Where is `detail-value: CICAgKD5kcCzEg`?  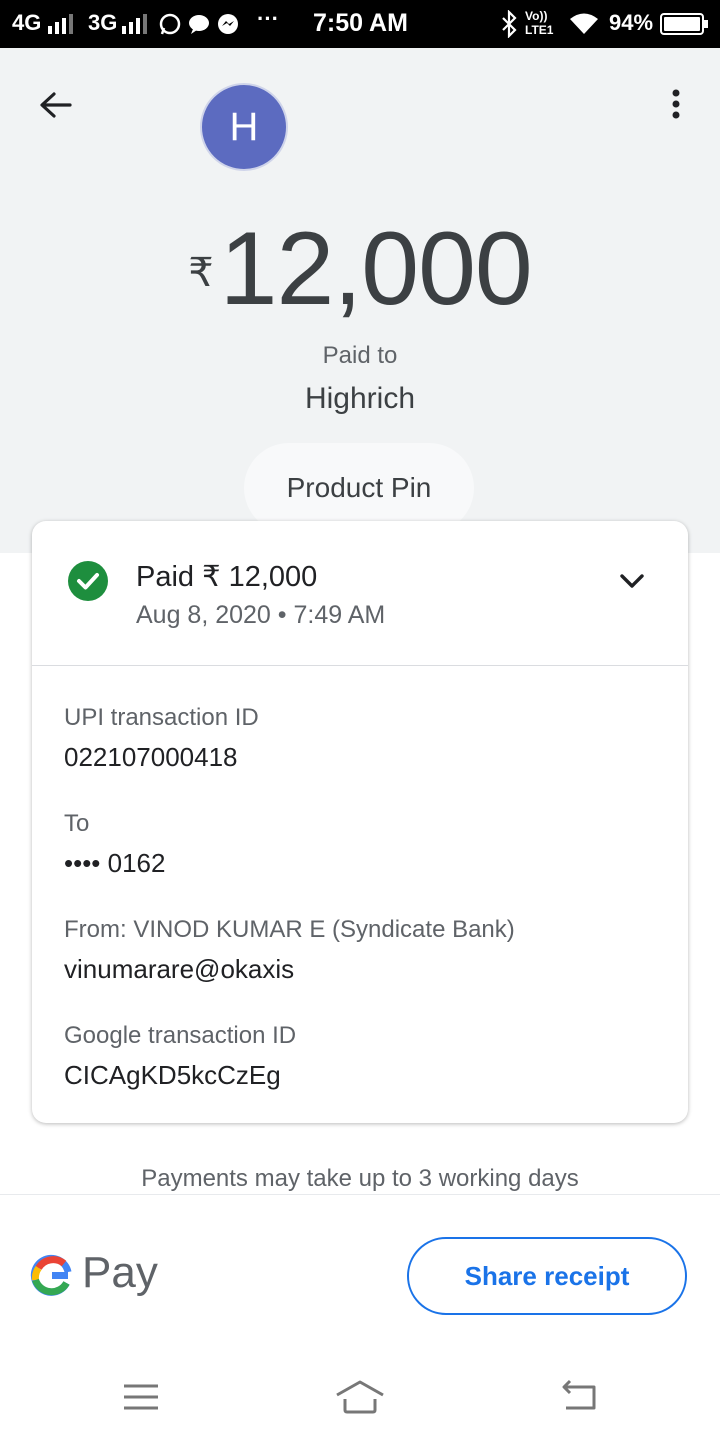
detail-value: CICAgKD5kcCzEg is located at coordinates (172, 1075).